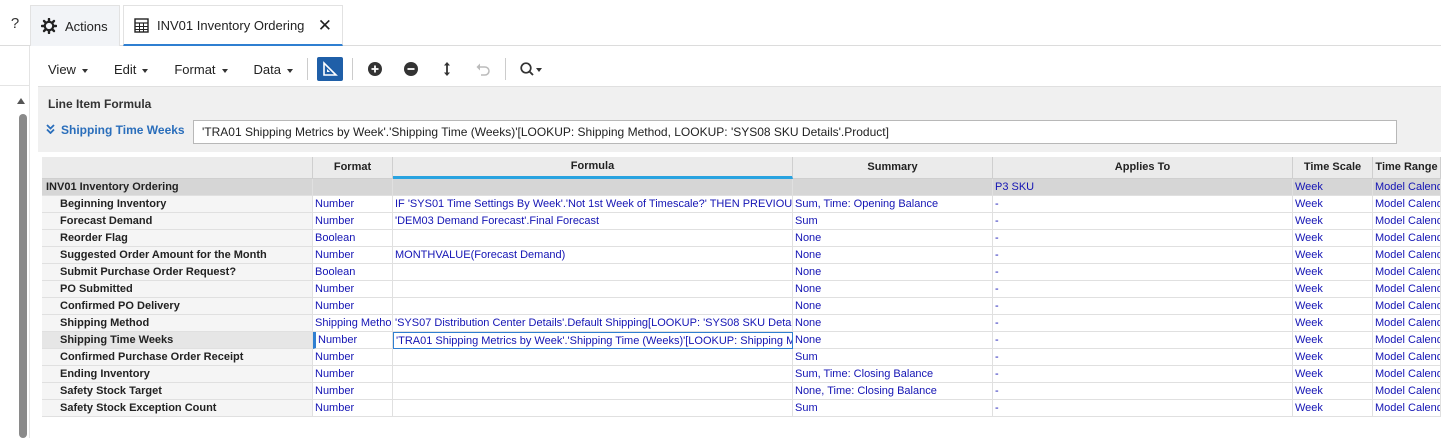 The image size is (1441, 438). I want to click on cell-name: Ending Inventory, so click(177, 374).